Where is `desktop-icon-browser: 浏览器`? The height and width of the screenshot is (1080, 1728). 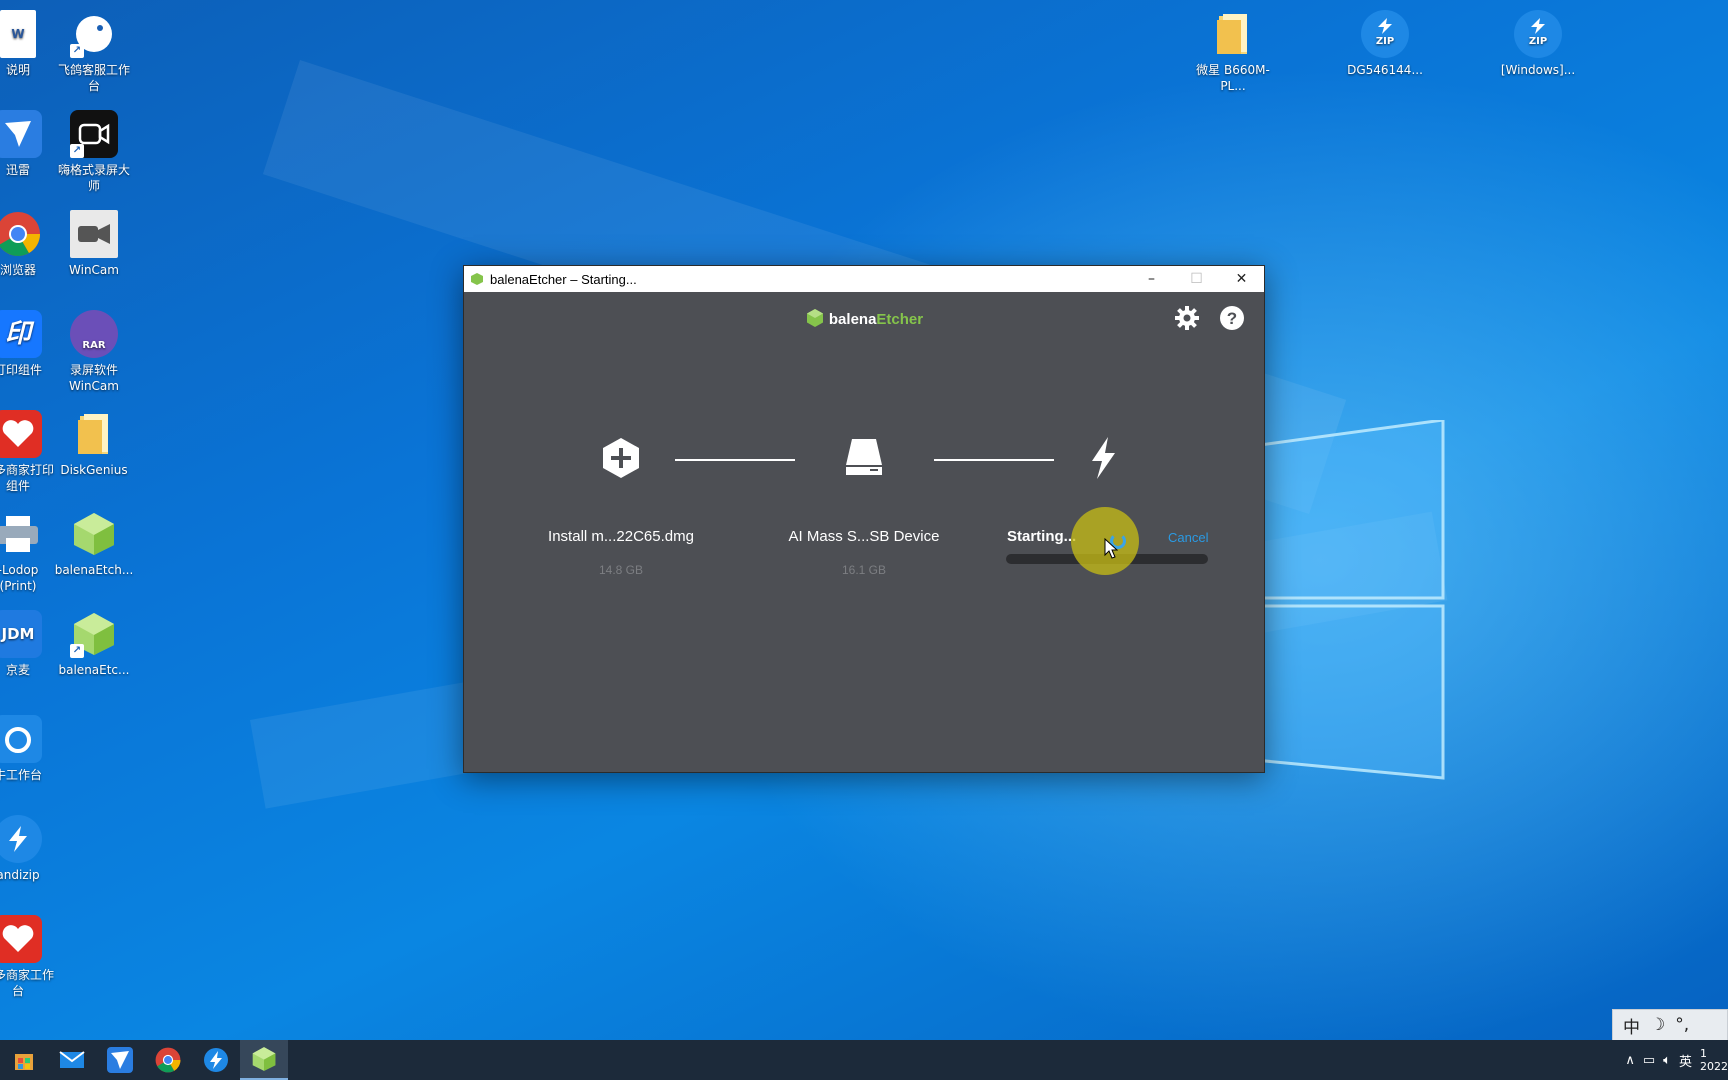
desktop-icon-browser: 浏览器 is located at coordinates (29, 244).